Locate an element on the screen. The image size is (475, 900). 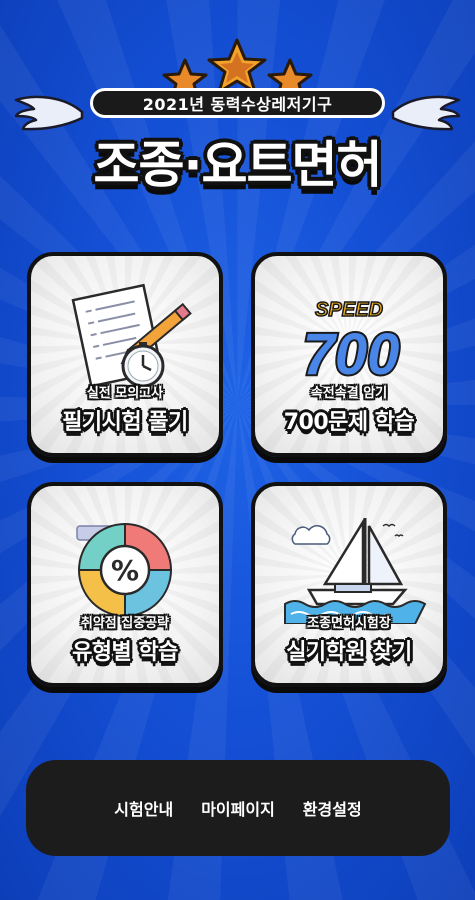
speed-700-icon: SPEED 700 is located at coordinates (351, 343).